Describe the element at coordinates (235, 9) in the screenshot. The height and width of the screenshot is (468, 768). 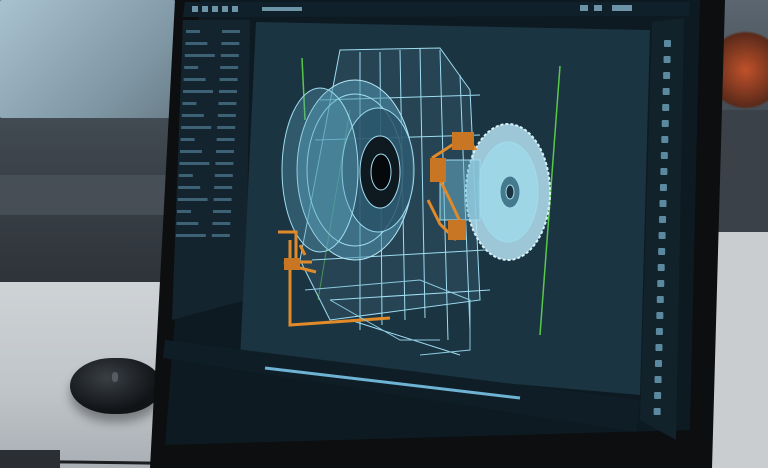
I see `grid-icon` at that location.